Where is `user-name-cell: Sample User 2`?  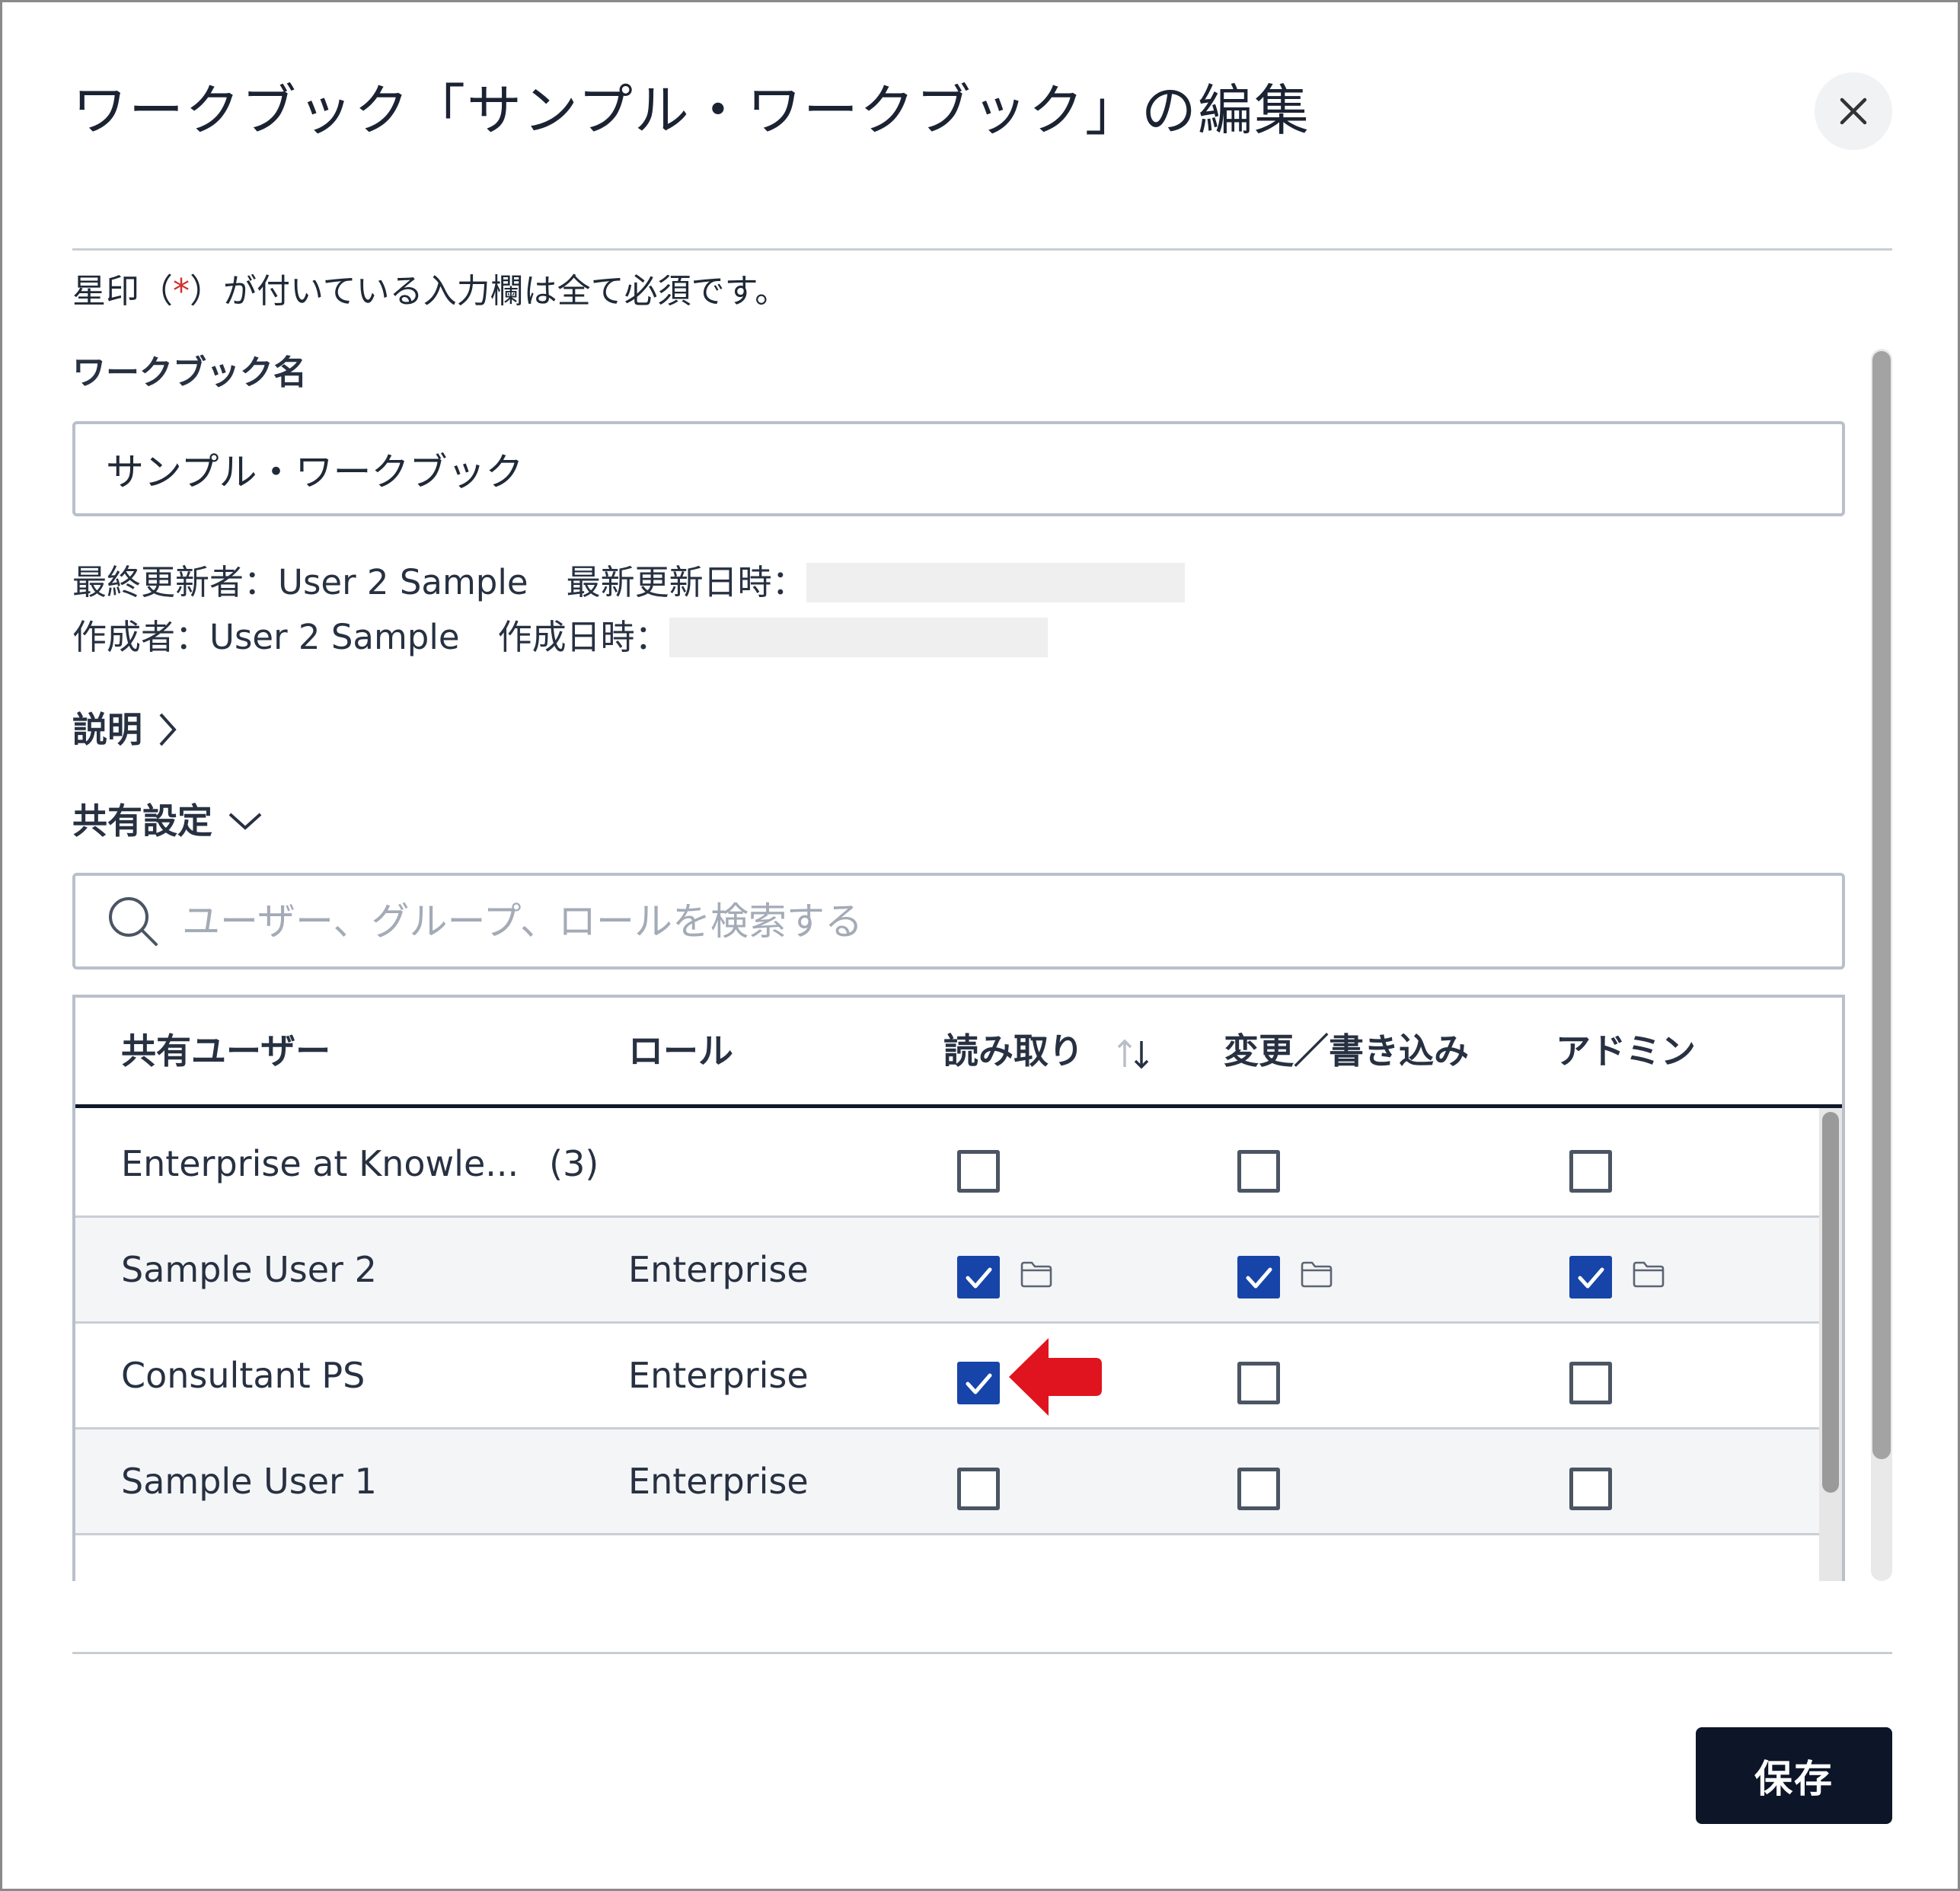 user-name-cell: Sample User 2 is located at coordinates (249, 1270).